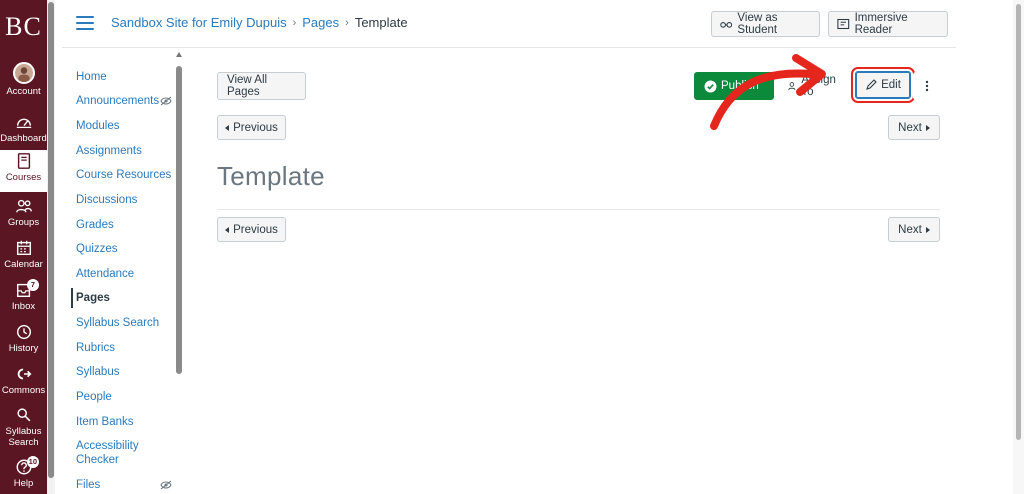 The image size is (1024, 494). What do you see at coordinates (109, 151) in the screenshot?
I see `course-nav-assignments: Assignments` at bounding box center [109, 151].